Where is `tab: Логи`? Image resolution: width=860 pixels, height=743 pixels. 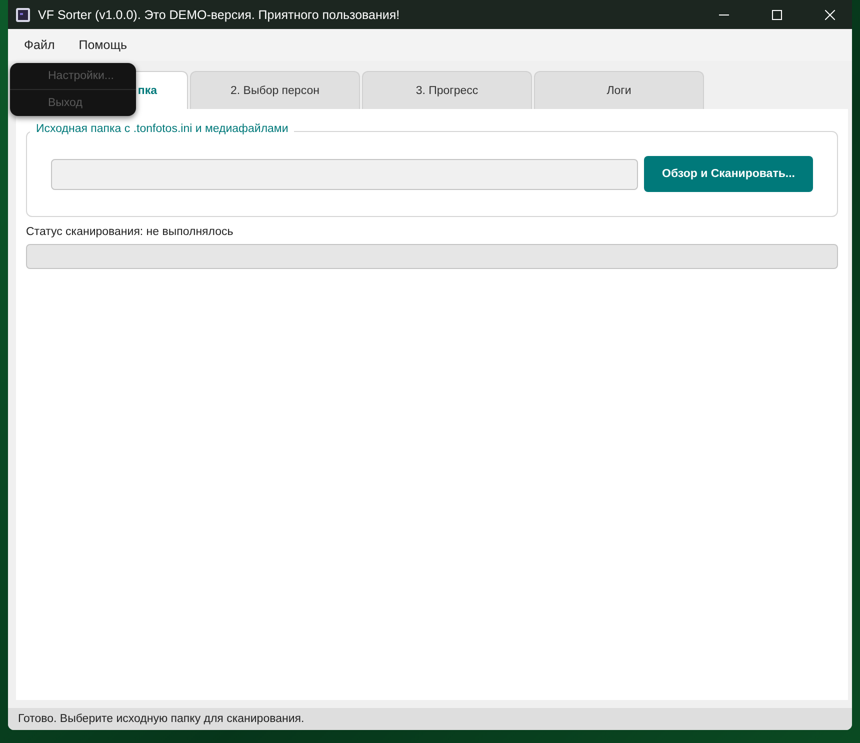
tab: Логи is located at coordinates (619, 90).